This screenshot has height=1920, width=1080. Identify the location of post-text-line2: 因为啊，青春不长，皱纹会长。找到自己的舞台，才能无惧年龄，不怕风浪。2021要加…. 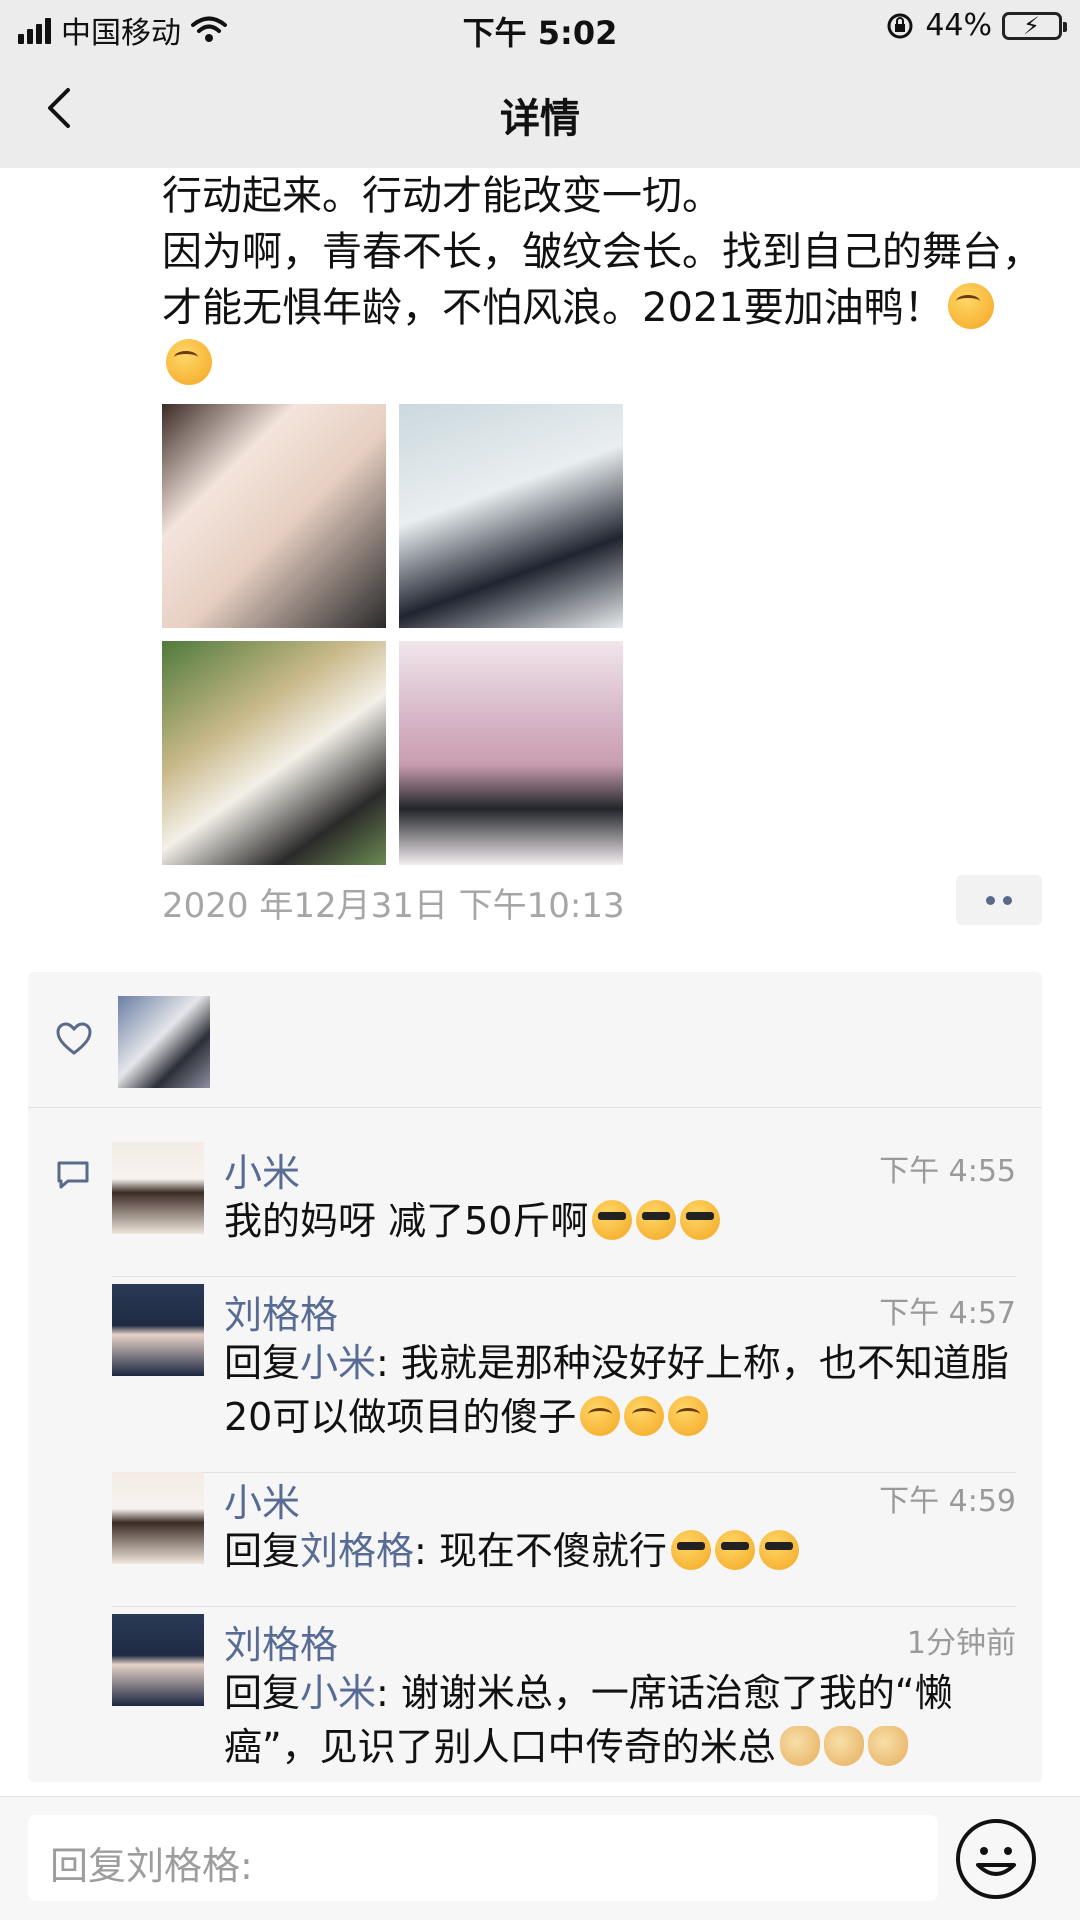
(602, 280).